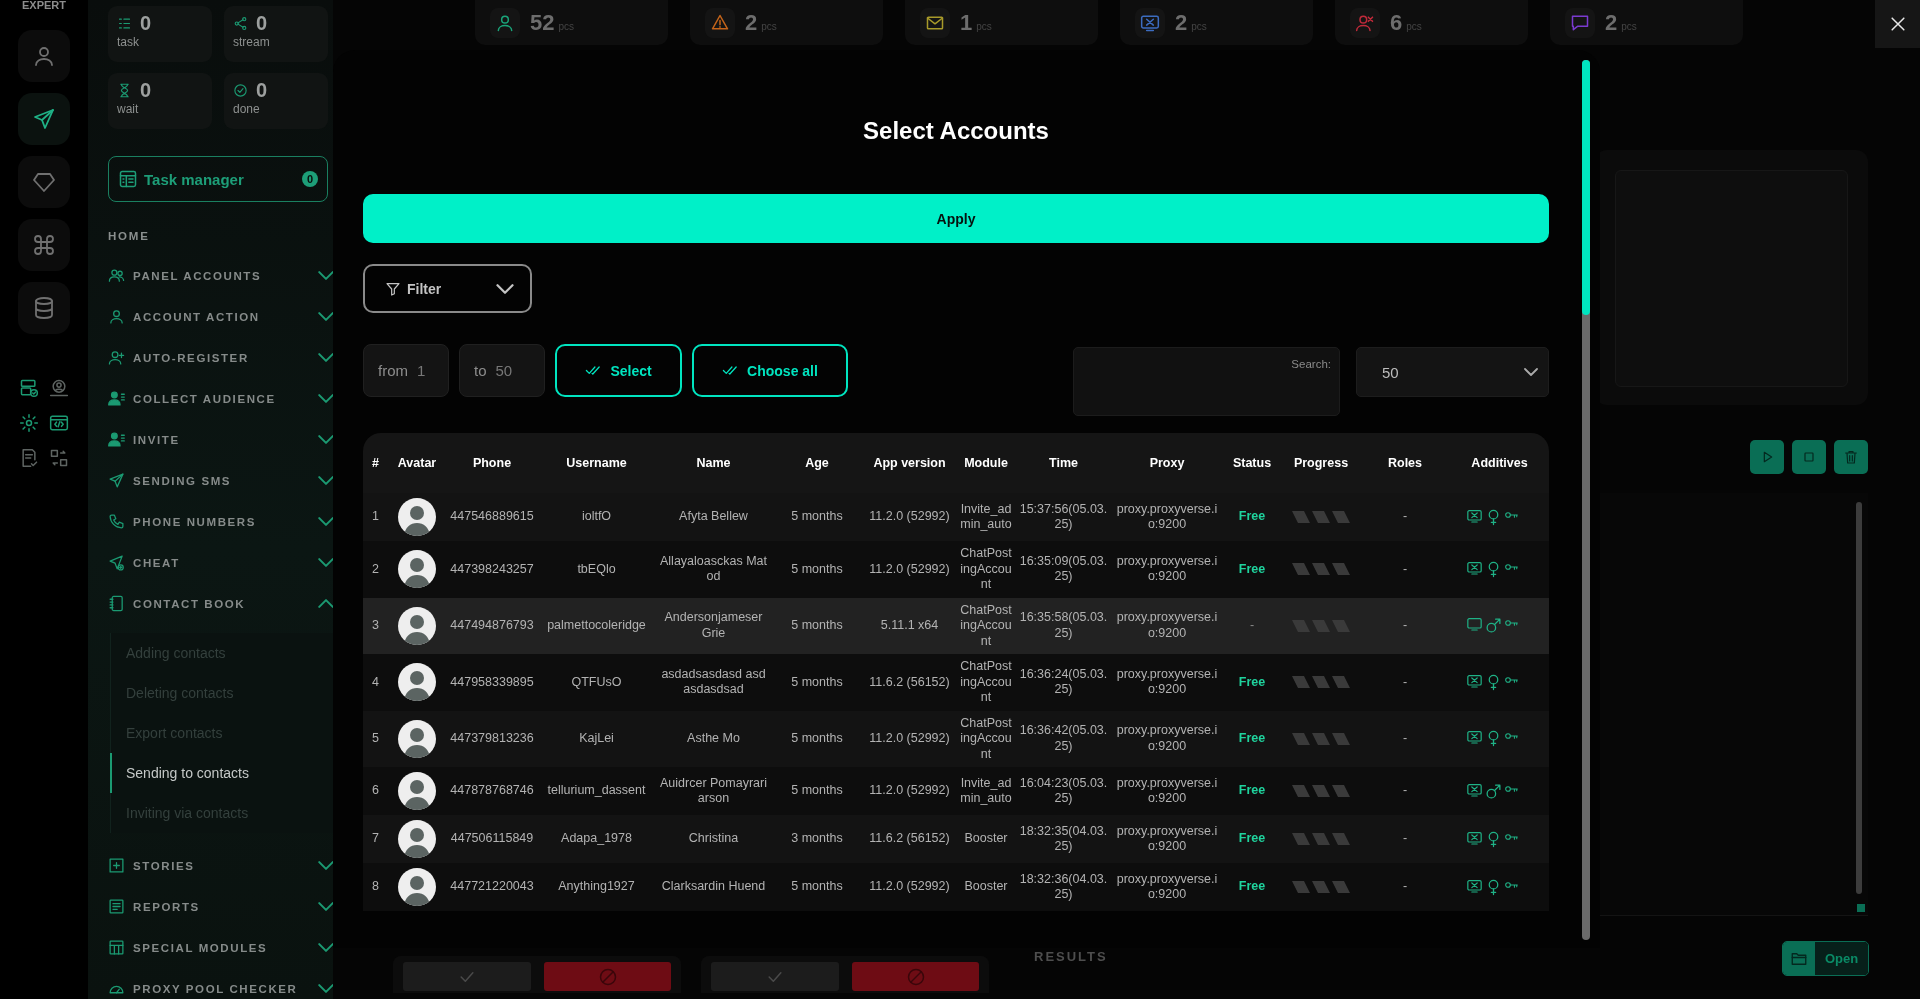 The width and height of the screenshot is (1920, 999). What do you see at coordinates (986, 682) in the screenshot?
I see `table-cell: ChatPostingAccount` at bounding box center [986, 682].